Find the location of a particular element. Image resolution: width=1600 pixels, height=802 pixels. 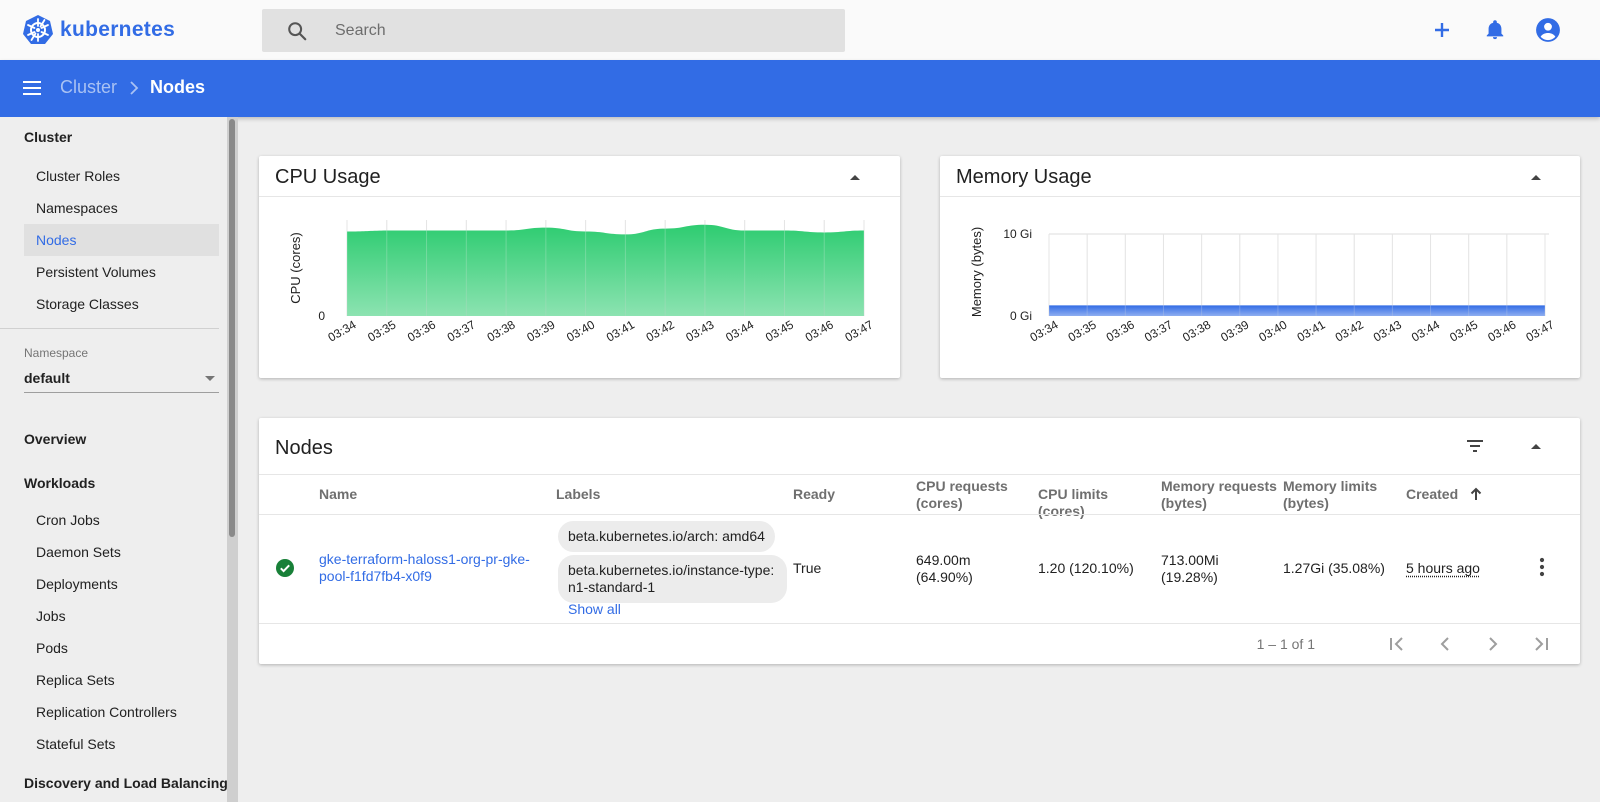

sidebar-item-nodes: Nodes is located at coordinates (121, 240).